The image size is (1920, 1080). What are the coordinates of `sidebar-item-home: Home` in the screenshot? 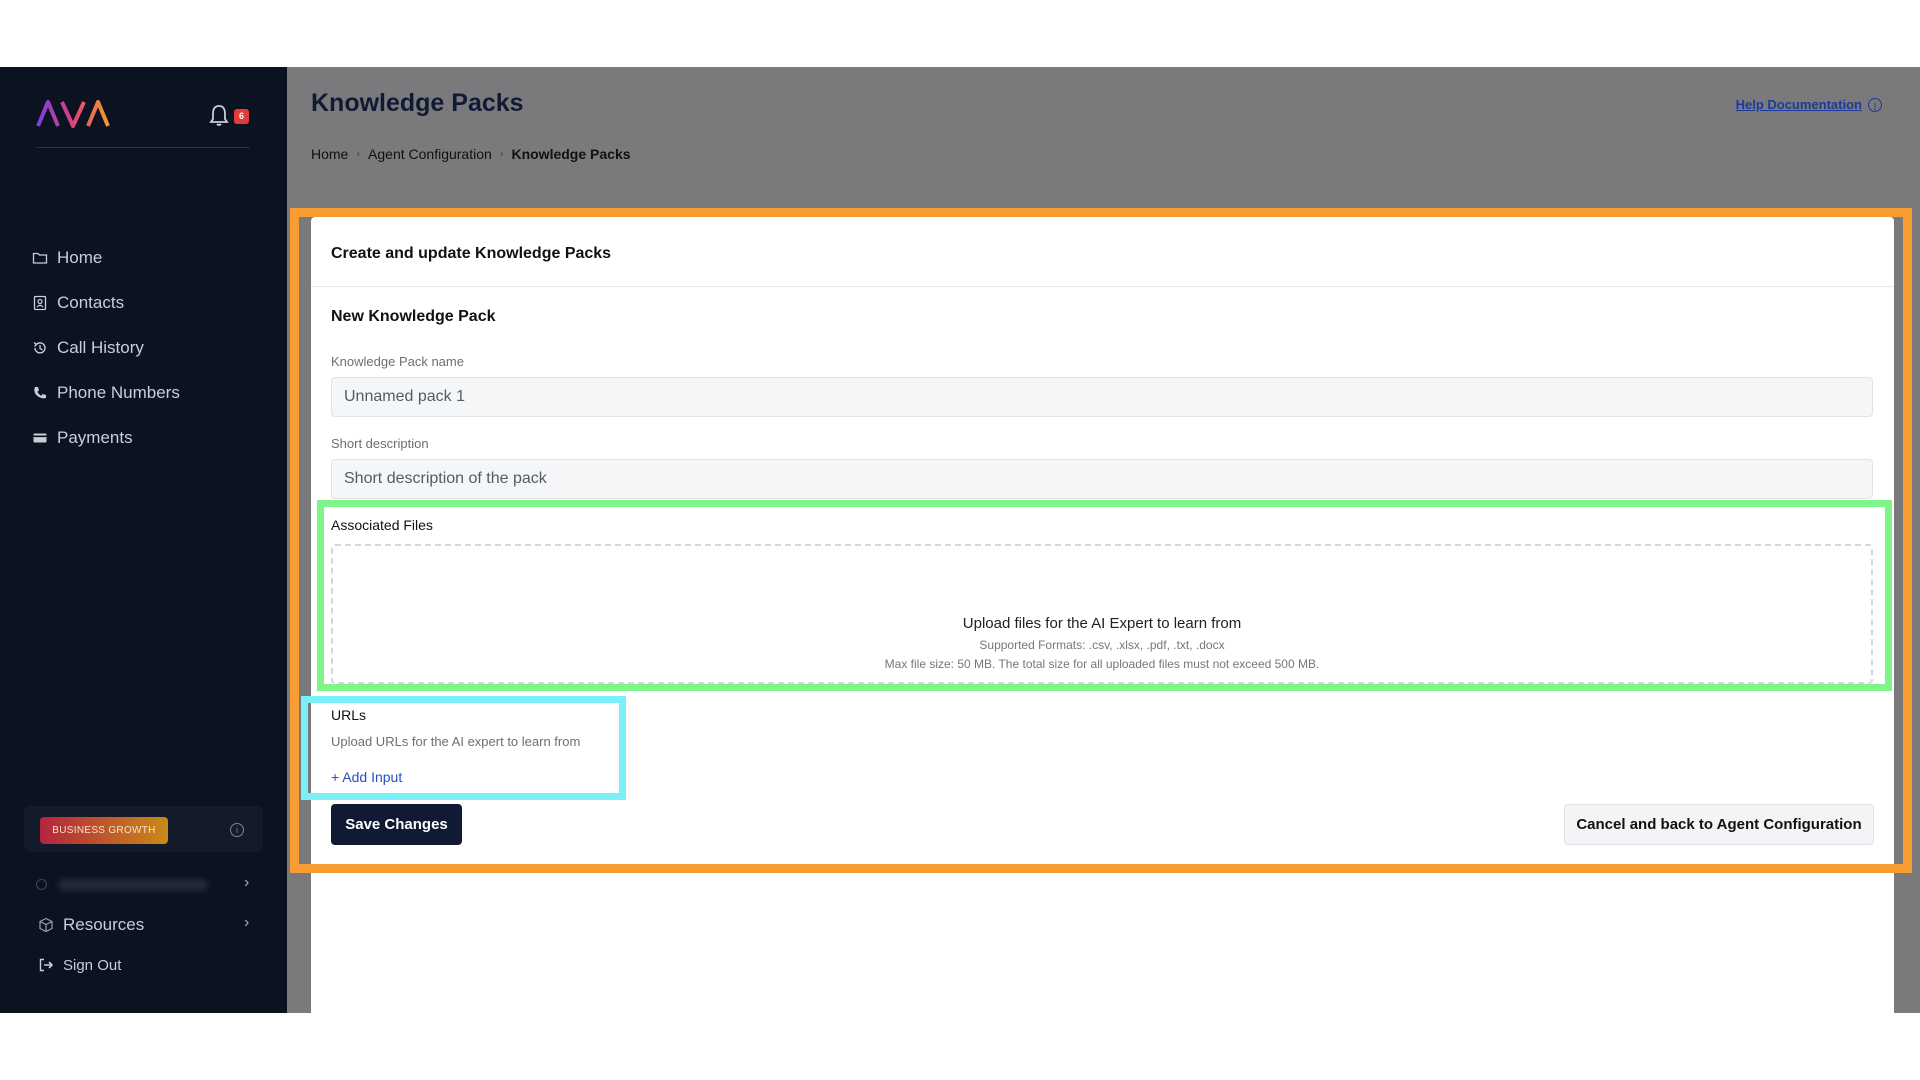 It's located at (67, 258).